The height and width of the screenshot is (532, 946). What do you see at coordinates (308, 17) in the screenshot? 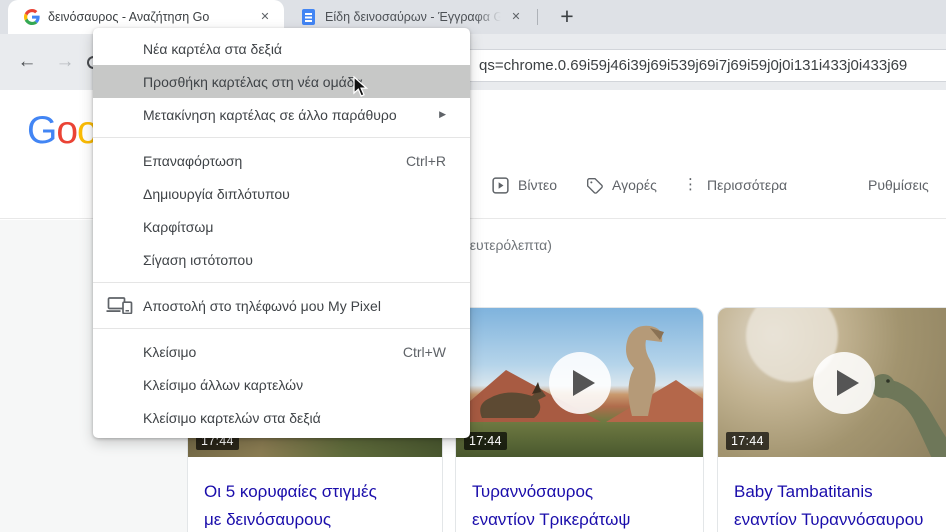
I see `google-docs-icon` at bounding box center [308, 17].